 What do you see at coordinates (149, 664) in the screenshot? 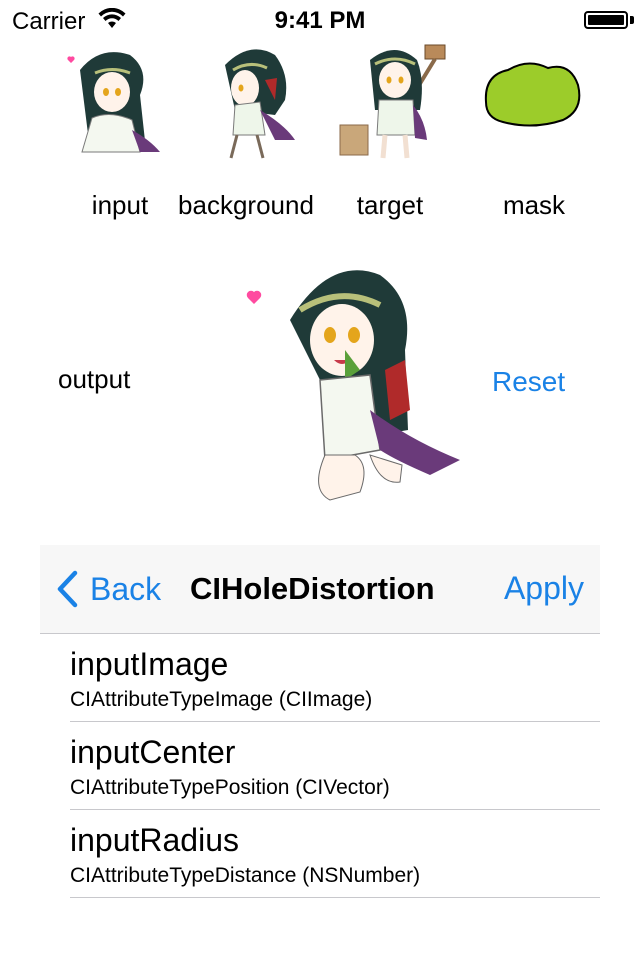
I see `attribute-name: inputImage` at bounding box center [149, 664].